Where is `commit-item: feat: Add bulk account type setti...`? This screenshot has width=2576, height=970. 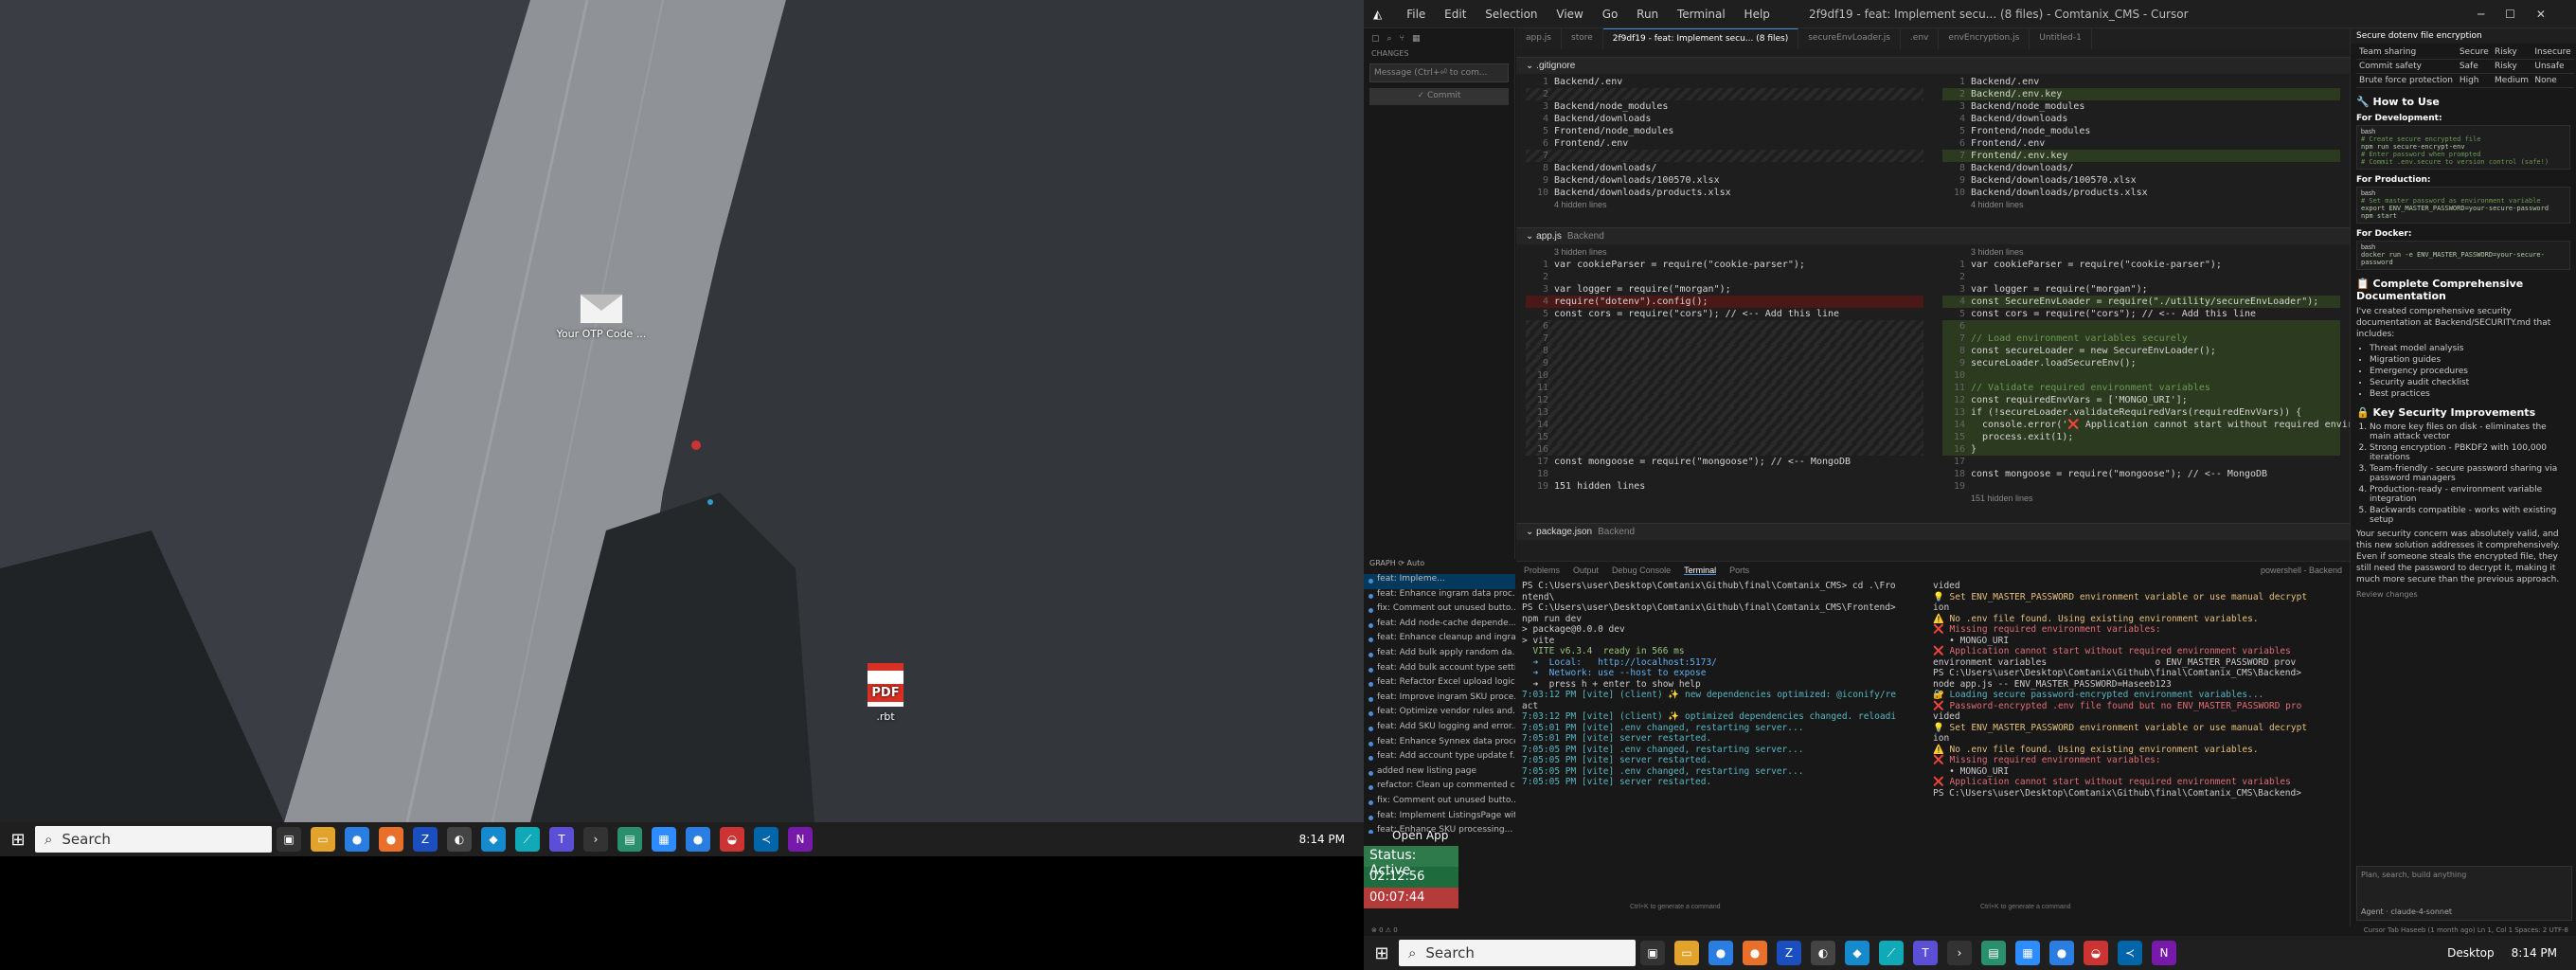
commit-item: feat: Add bulk account type setti... is located at coordinates (1439, 670).